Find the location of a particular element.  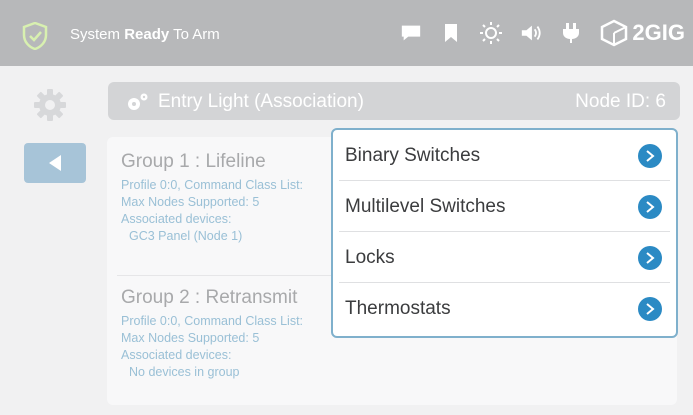

device-header: Entry Light (Association) Node ID: 6 is located at coordinates (394, 101).